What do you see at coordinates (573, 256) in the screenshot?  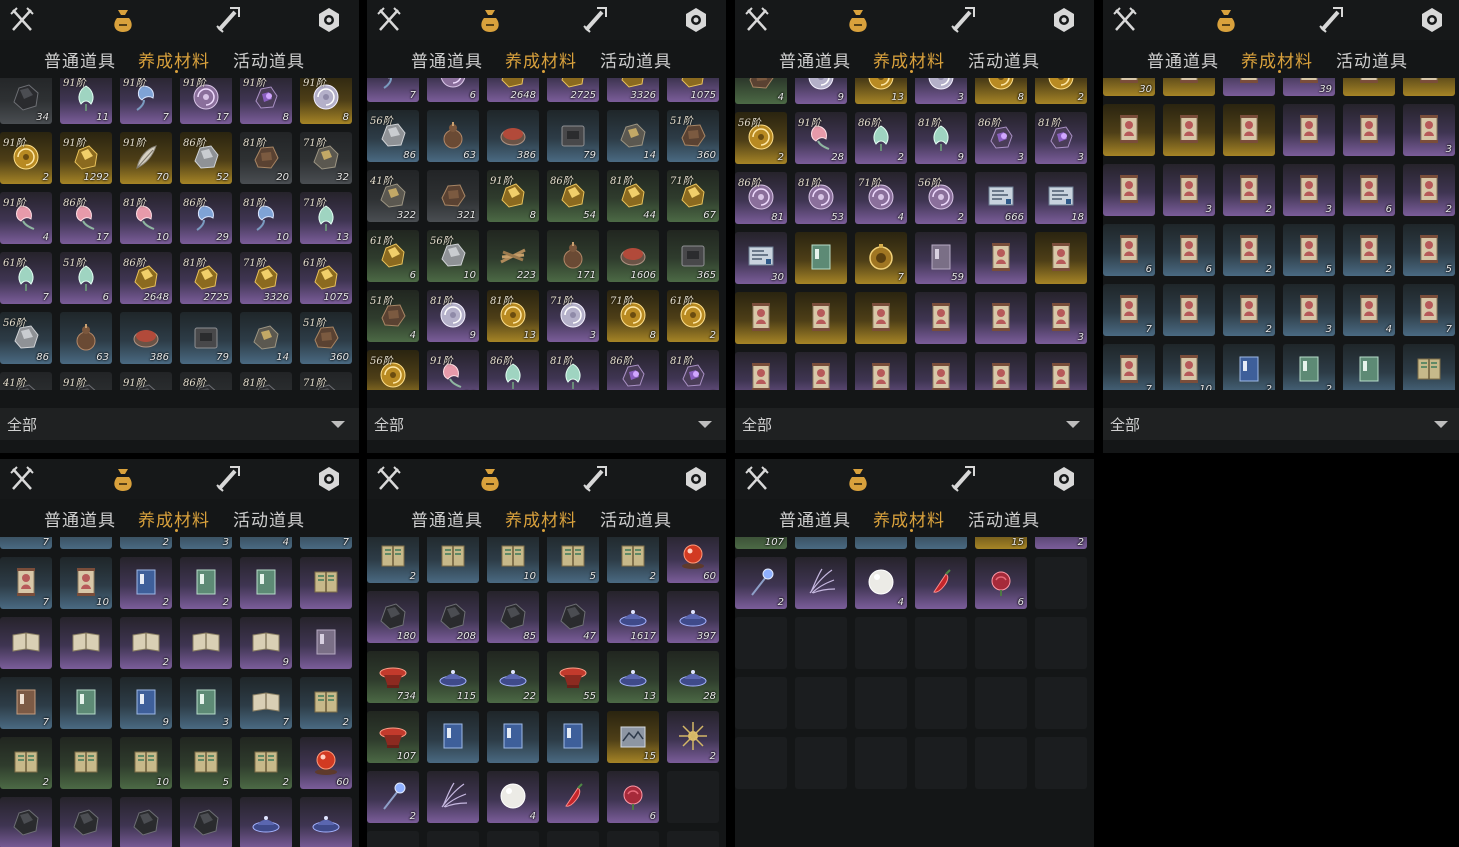 I see `item-slot: 171` at bounding box center [573, 256].